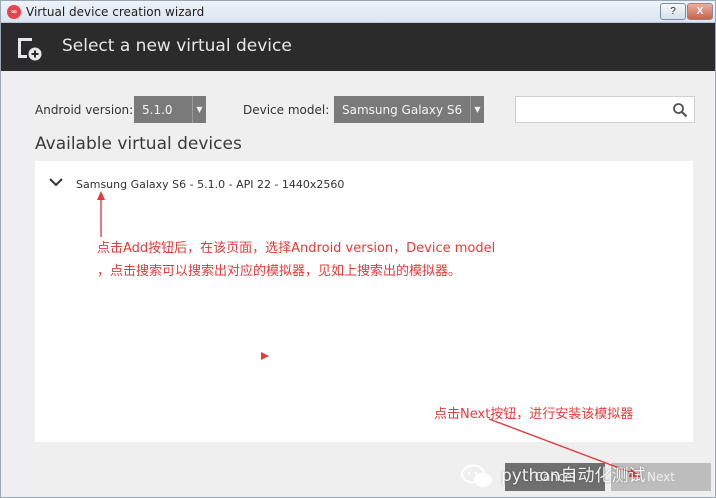  What do you see at coordinates (84, 110) in the screenshot?
I see `android-version-label: Android version:` at bounding box center [84, 110].